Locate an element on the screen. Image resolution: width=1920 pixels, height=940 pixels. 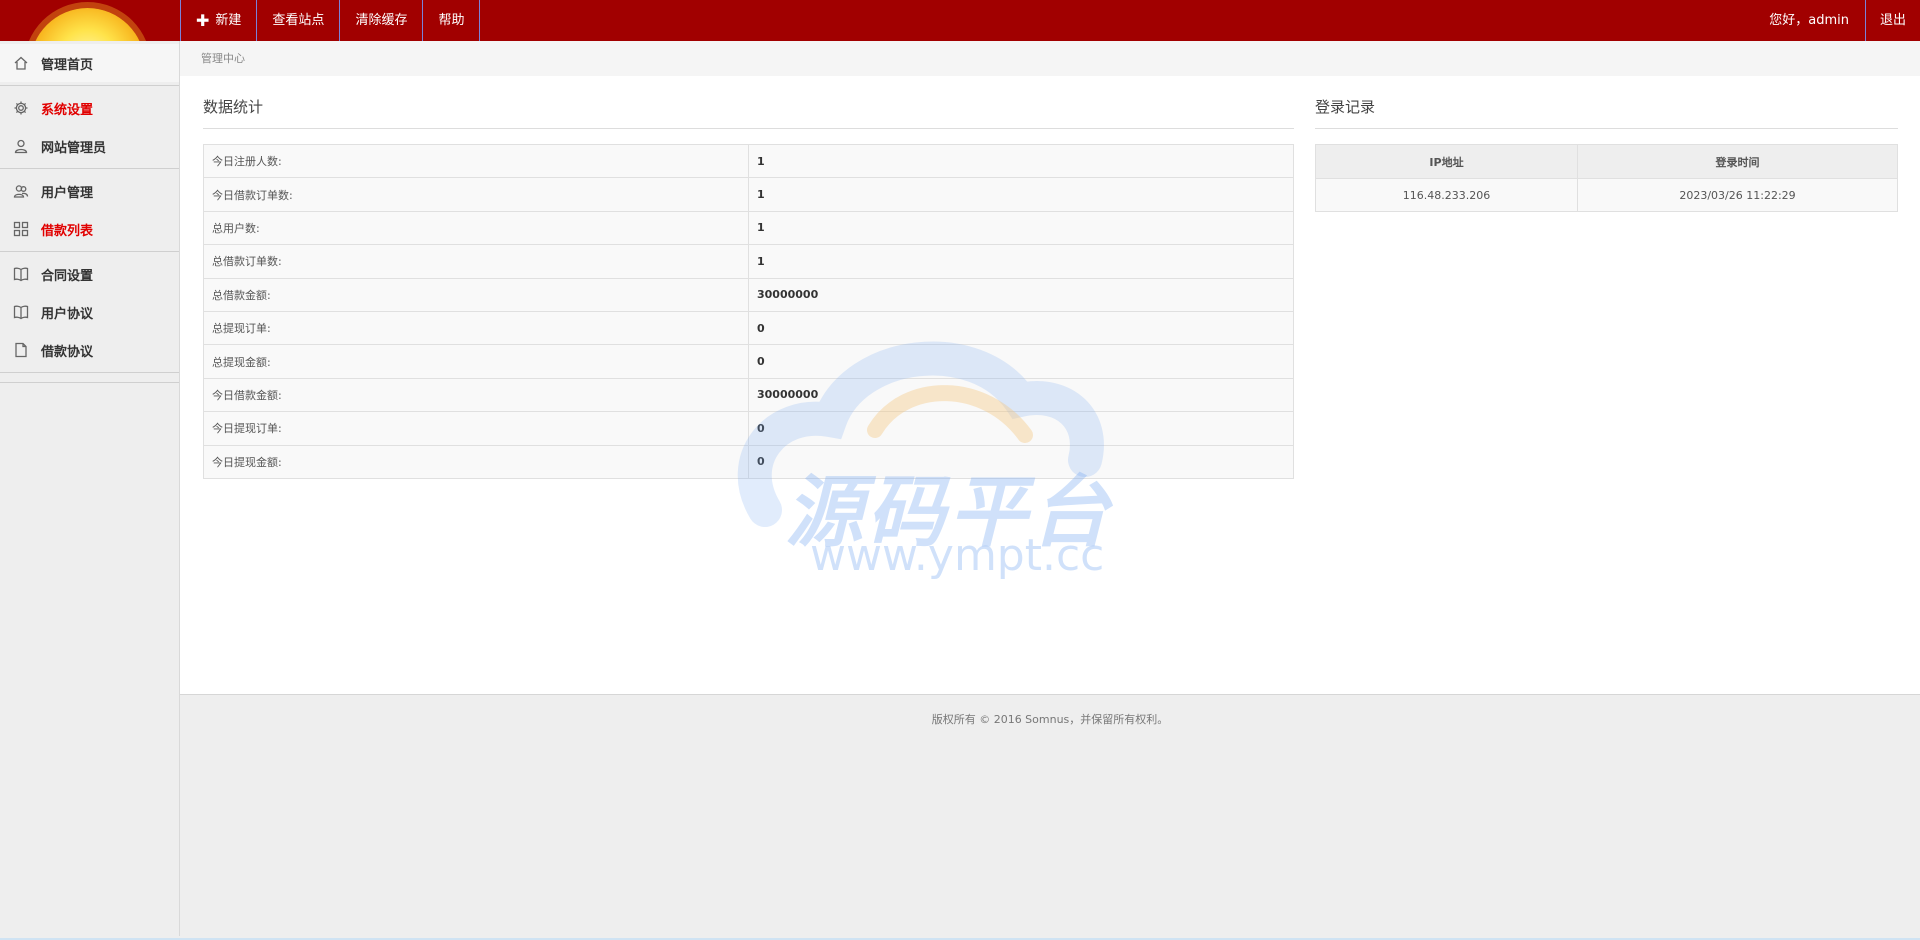
stat-label: 今日注册人数: is located at coordinates (476, 161).